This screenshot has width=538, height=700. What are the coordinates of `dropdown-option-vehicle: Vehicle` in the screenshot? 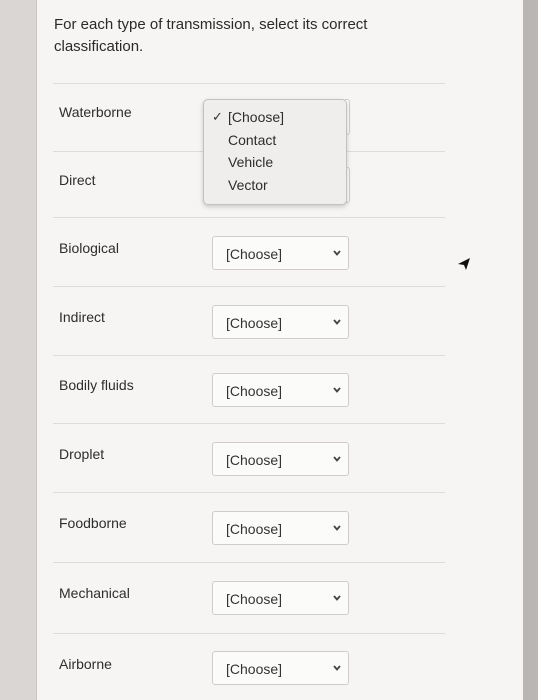 It's located at (250, 162).